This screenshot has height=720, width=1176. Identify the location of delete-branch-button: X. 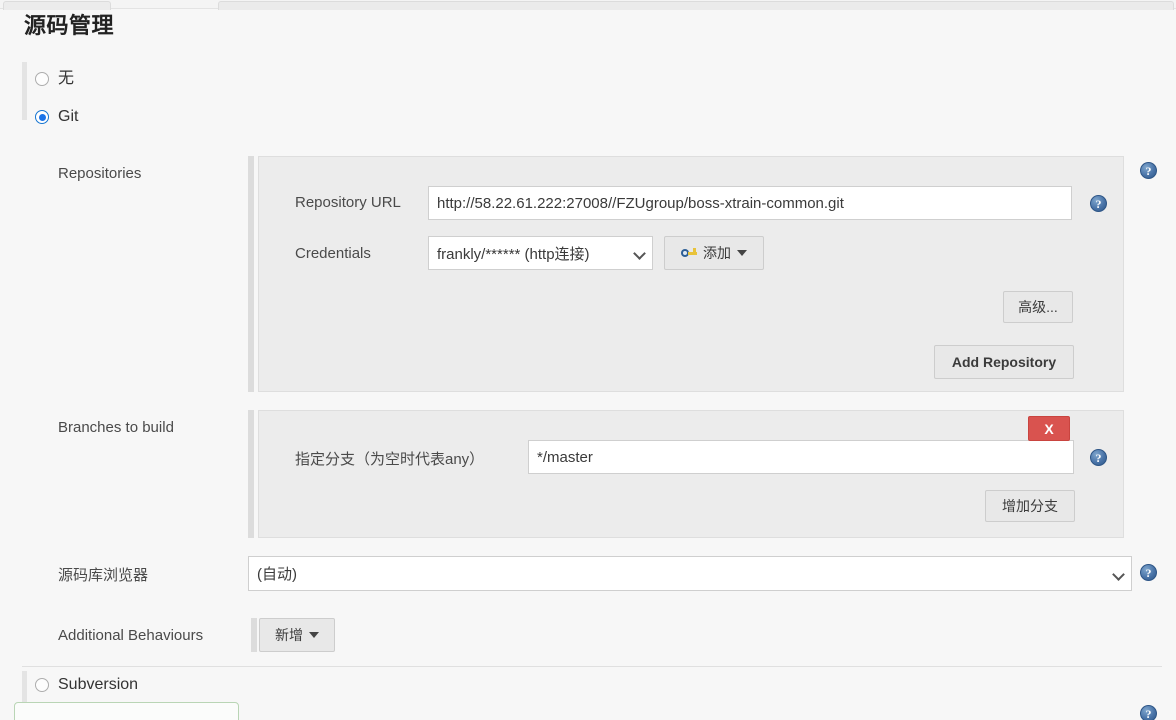
(1049, 428).